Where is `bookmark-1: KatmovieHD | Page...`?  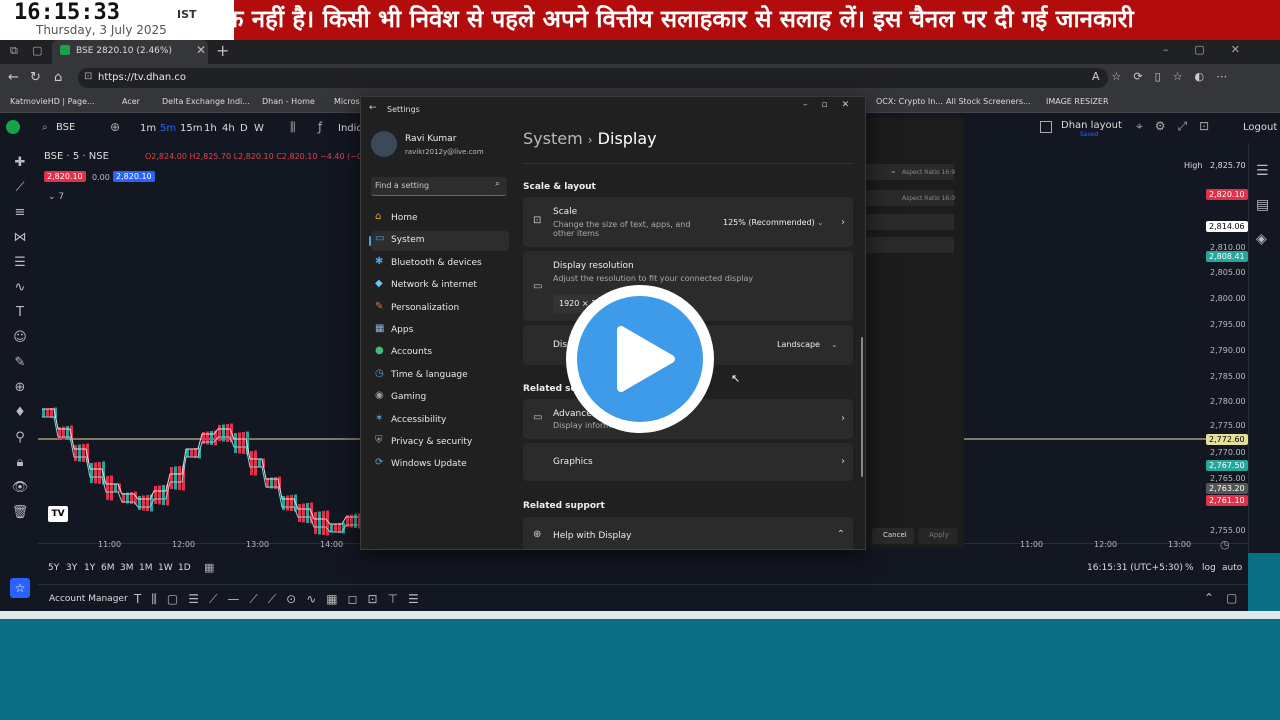 bookmark-1: KatmovieHD | Page... is located at coordinates (52, 101).